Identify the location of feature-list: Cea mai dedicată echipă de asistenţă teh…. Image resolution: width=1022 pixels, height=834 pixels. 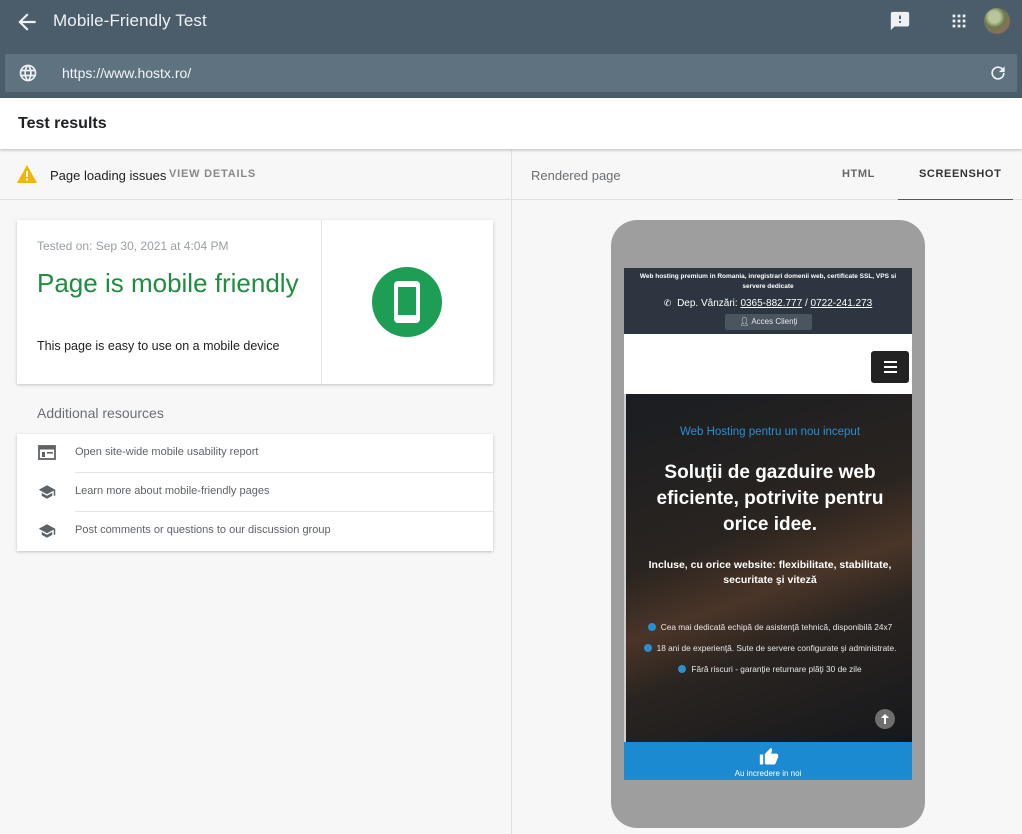
(769, 653).